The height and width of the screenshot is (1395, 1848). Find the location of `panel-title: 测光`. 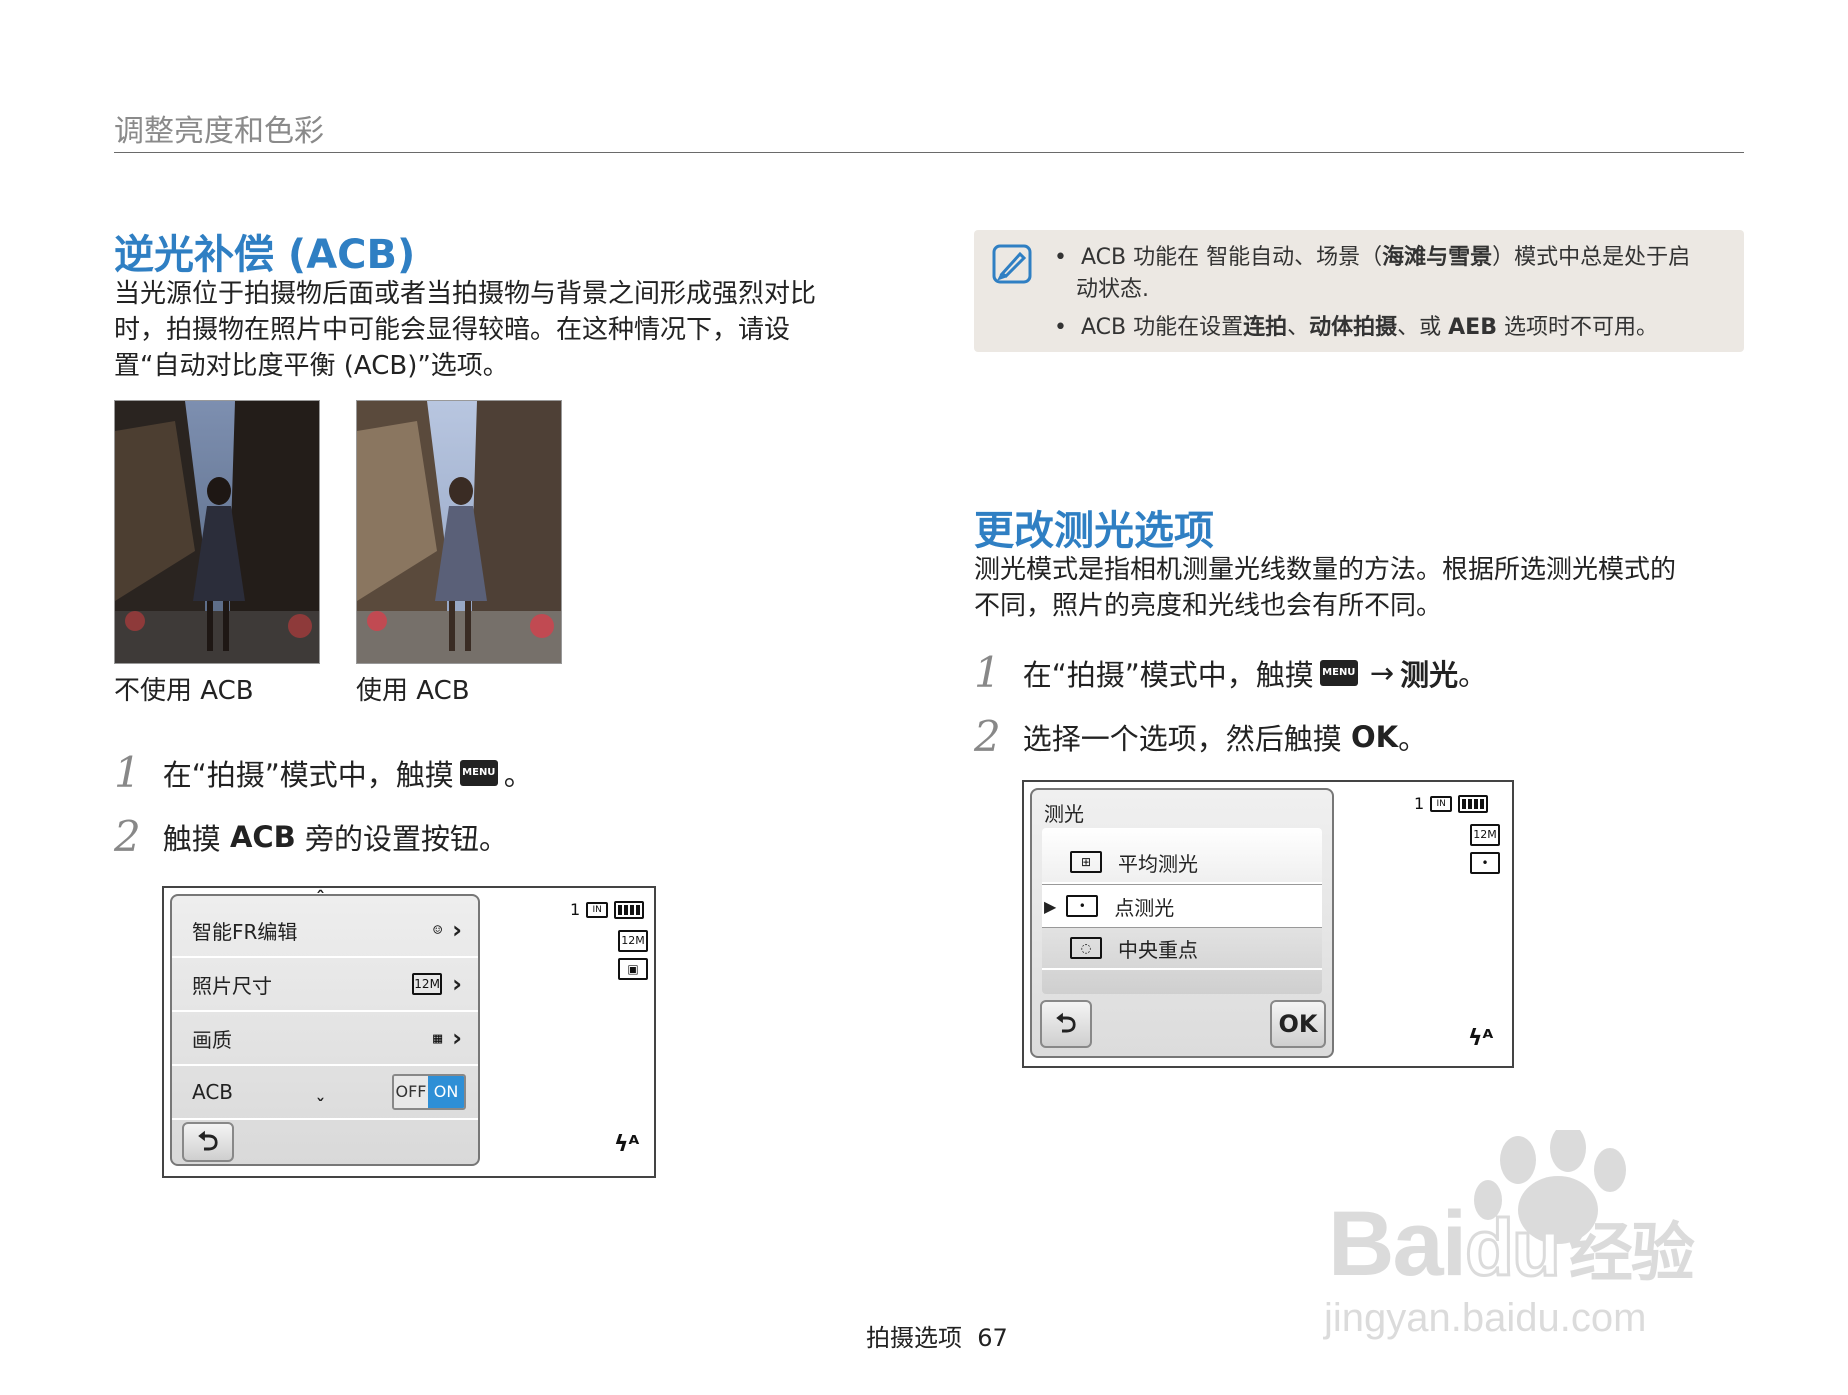

panel-title: 测光 is located at coordinates (1064, 814).